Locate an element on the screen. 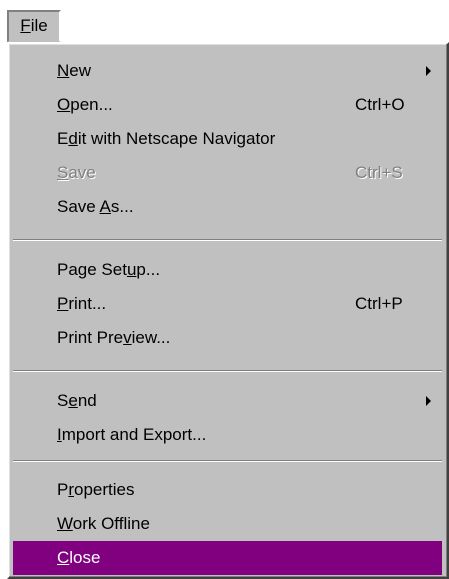  menu-item-open: Open... Ctrl+O is located at coordinates (227, 105).